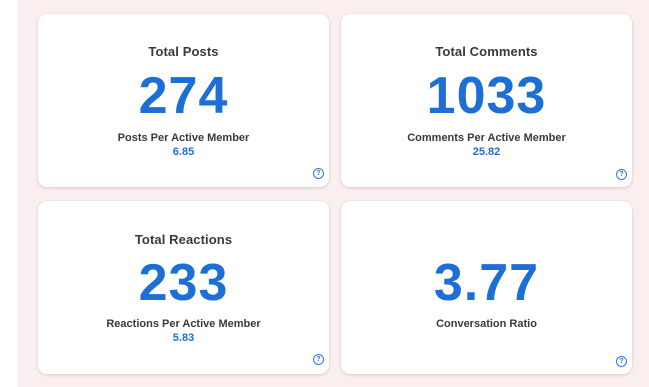 The image size is (649, 387). What do you see at coordinates (183, 96) in the screenshot?
I see `card-value: 274` at bounding box center [183, 96].